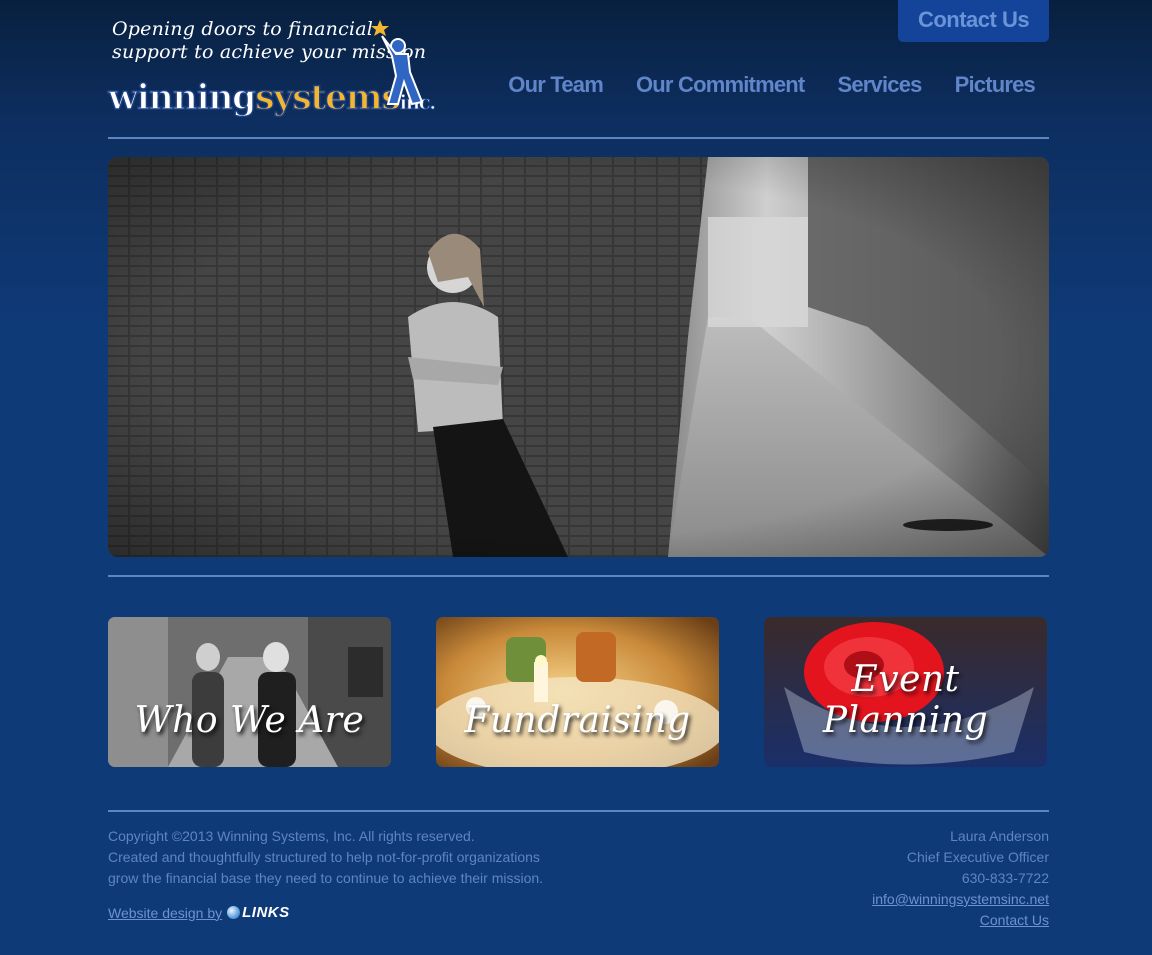  What do you see at coordinates (165, 913) in the screenshot?
I see `design-credit-link: Website design by` at bounding box center [165, 913].